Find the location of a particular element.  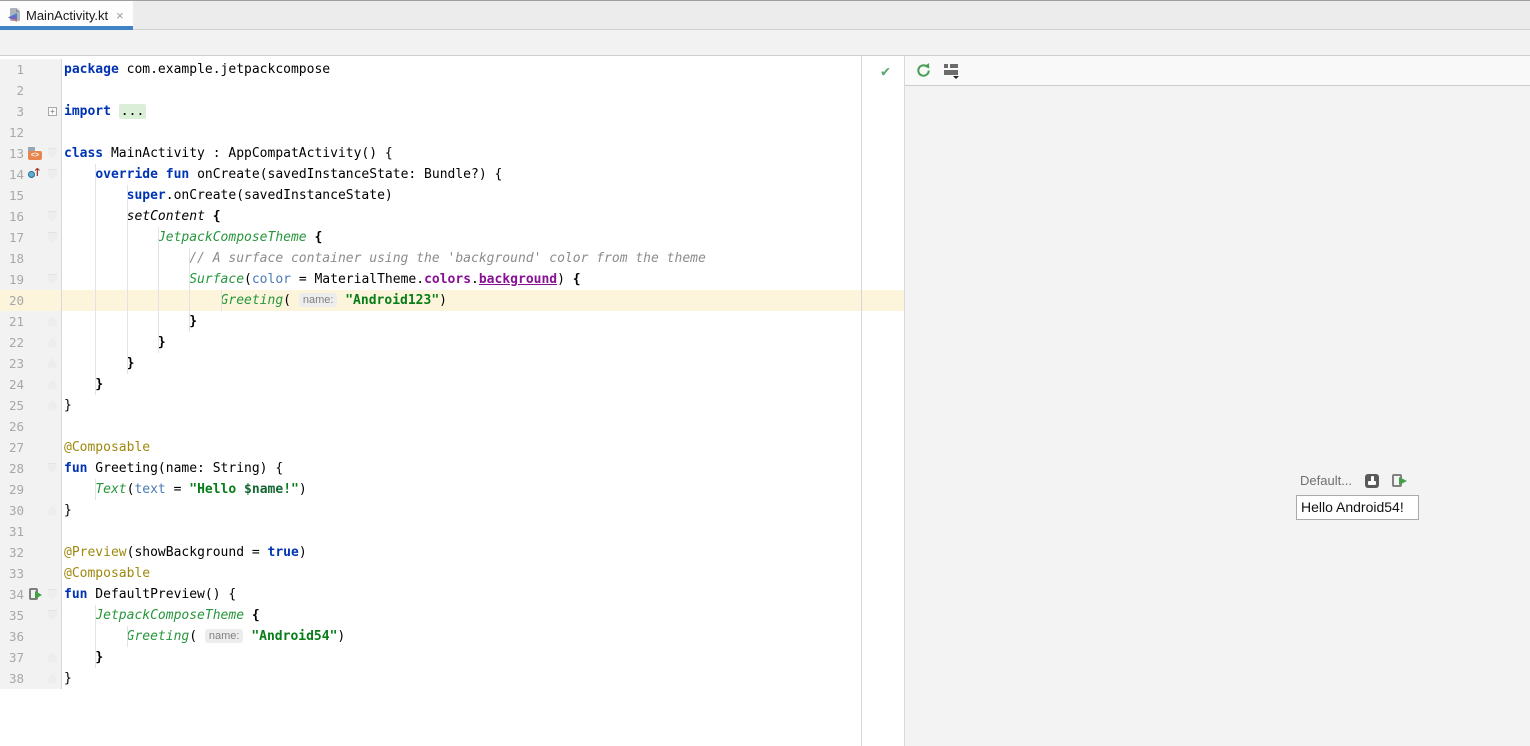

code-line: 33 @Composable is located at coordinates (452, 573).